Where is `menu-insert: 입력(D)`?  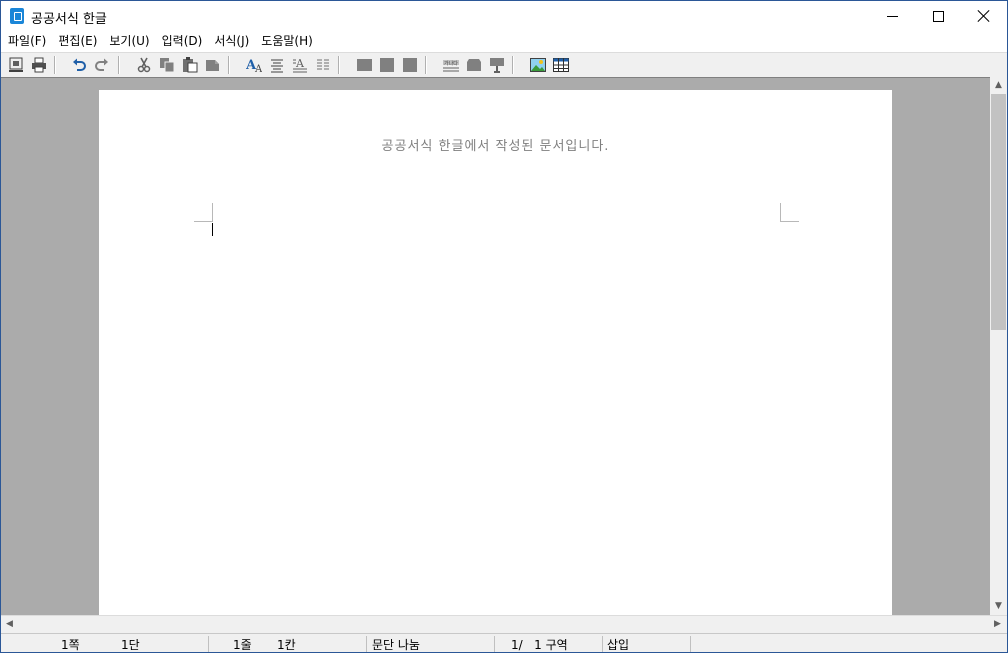
menu-insert: 입력(D) is located at coordinates (182, 41).